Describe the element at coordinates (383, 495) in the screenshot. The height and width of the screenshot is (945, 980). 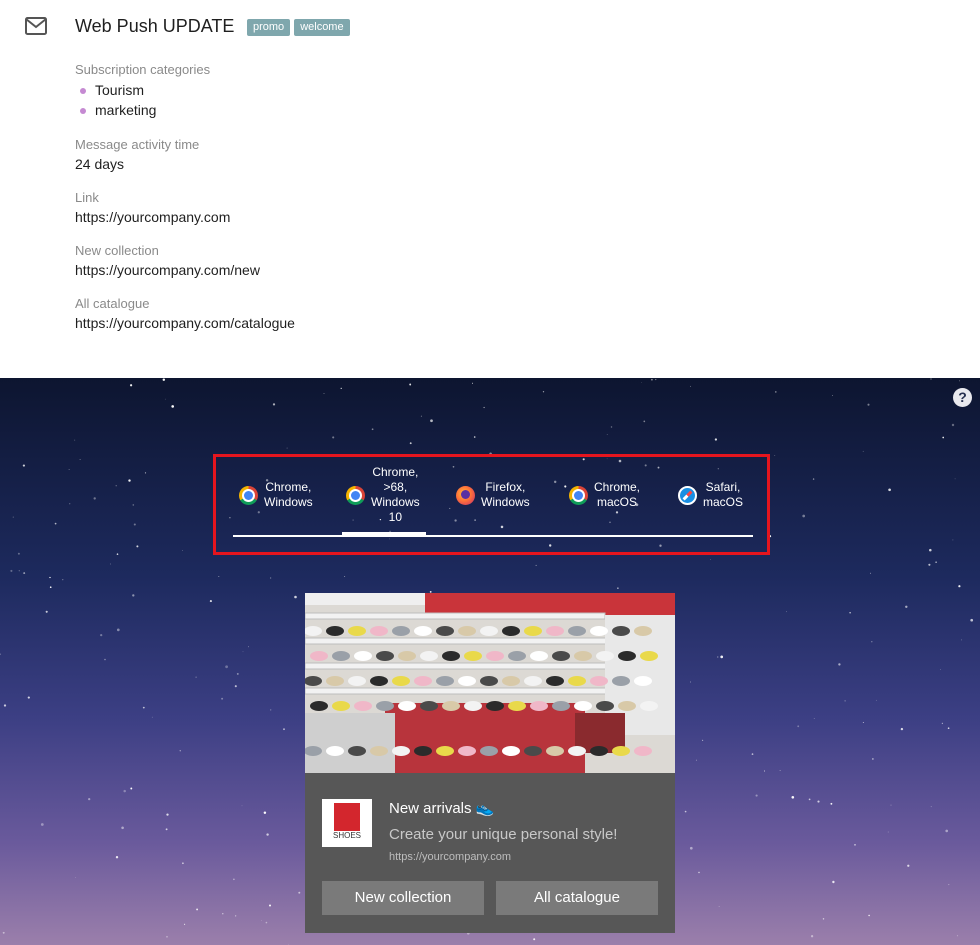
I see `tab-chrome-68-windows-10: Chrome, >68, Windows 10` at that location.